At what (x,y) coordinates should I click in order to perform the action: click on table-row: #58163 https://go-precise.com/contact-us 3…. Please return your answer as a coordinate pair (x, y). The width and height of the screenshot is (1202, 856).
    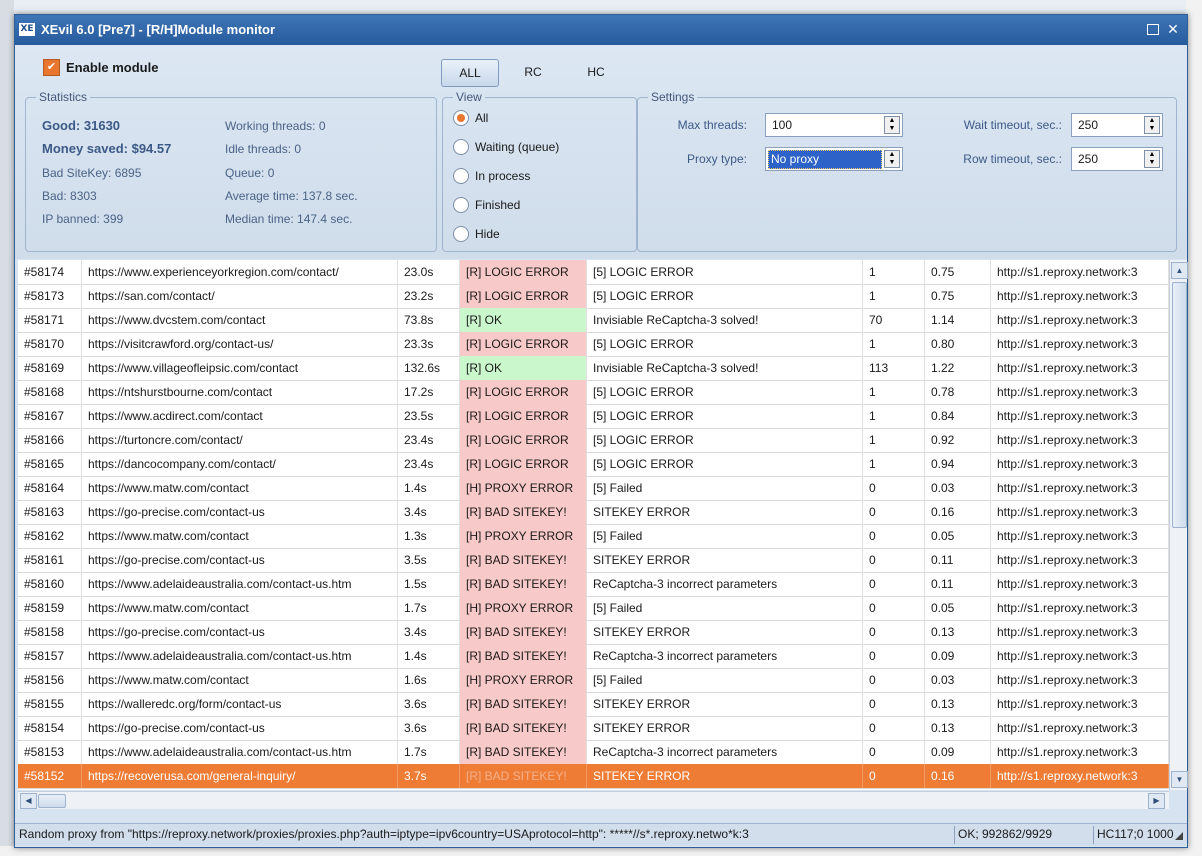
    Looking at the image, I should click on (593, 512).